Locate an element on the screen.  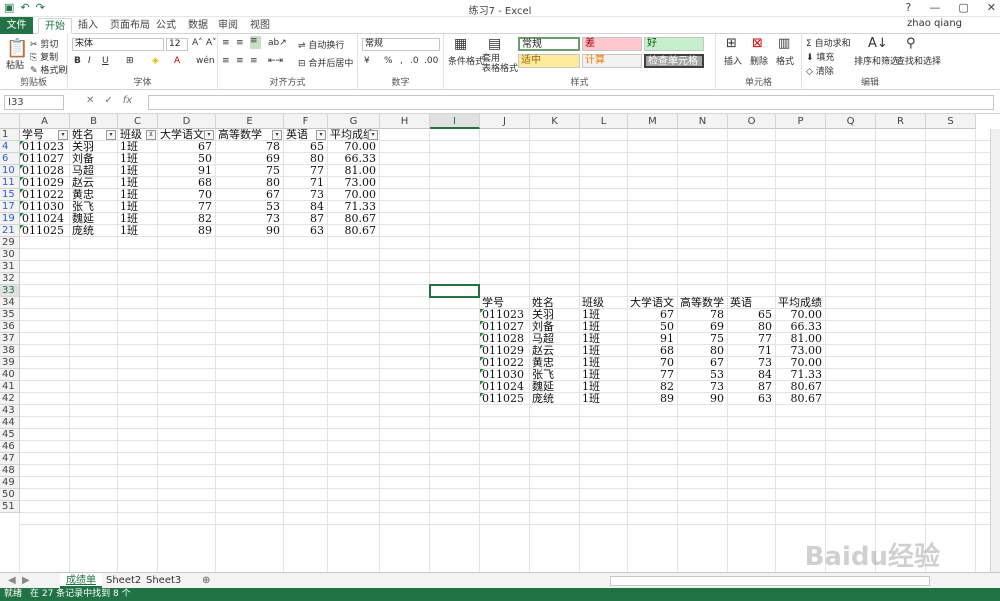
column-header: L is located at coordinates (604, 121).